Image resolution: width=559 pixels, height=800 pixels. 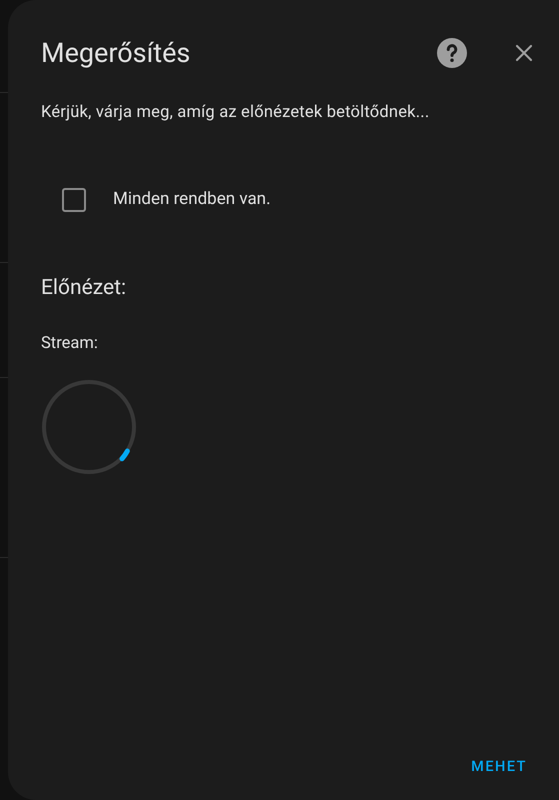 What do you see at coordinates (192, 199) in the screenshot?
I see `checkbox-label: Minden rendben van.` at bounding box center [192, 199].